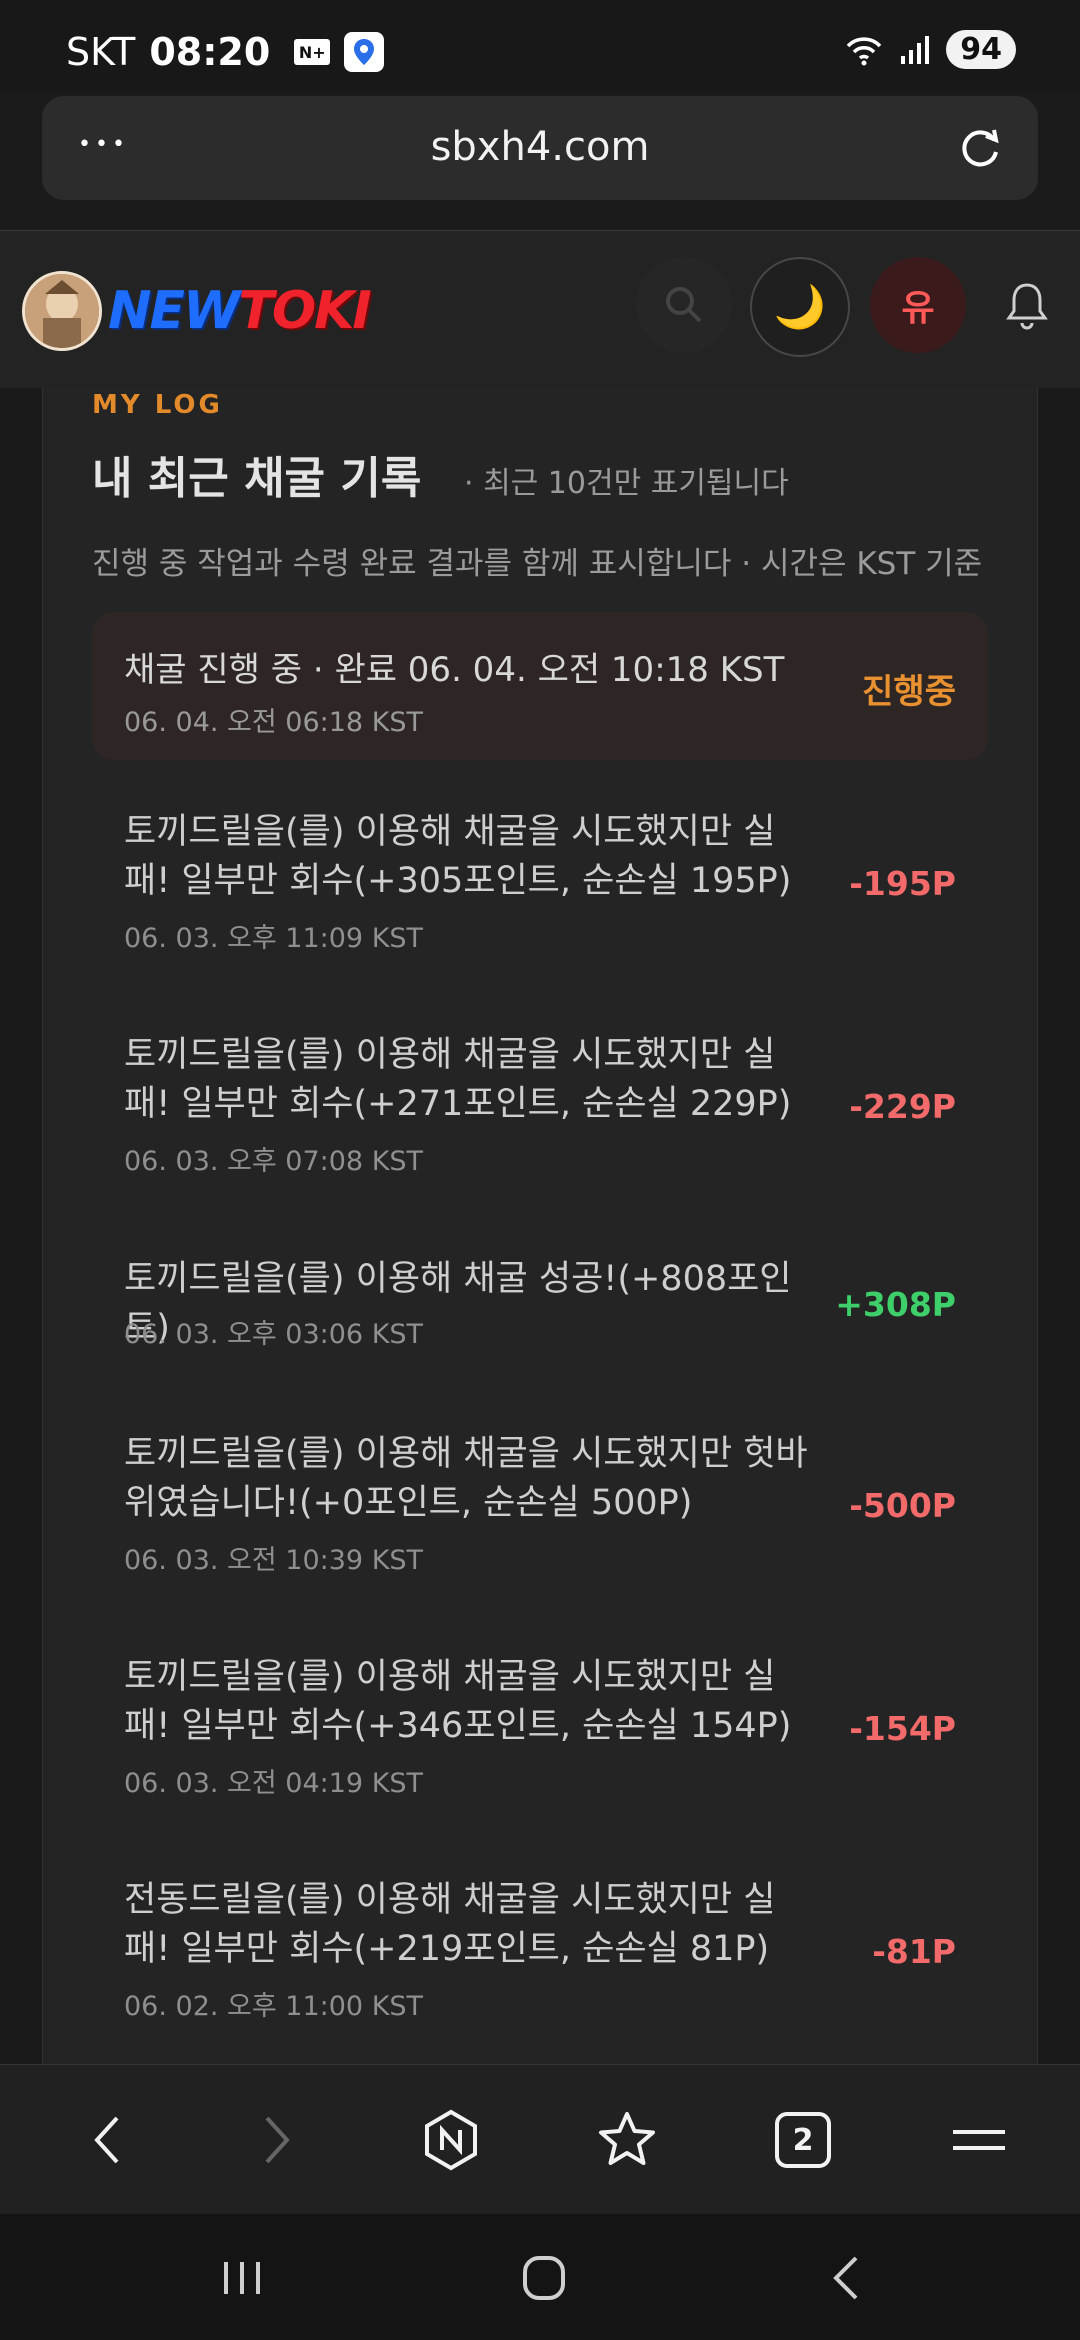 The image size is (1080, 2340). I want to click on site-logo: NEWTOKI, so click(240, 311).